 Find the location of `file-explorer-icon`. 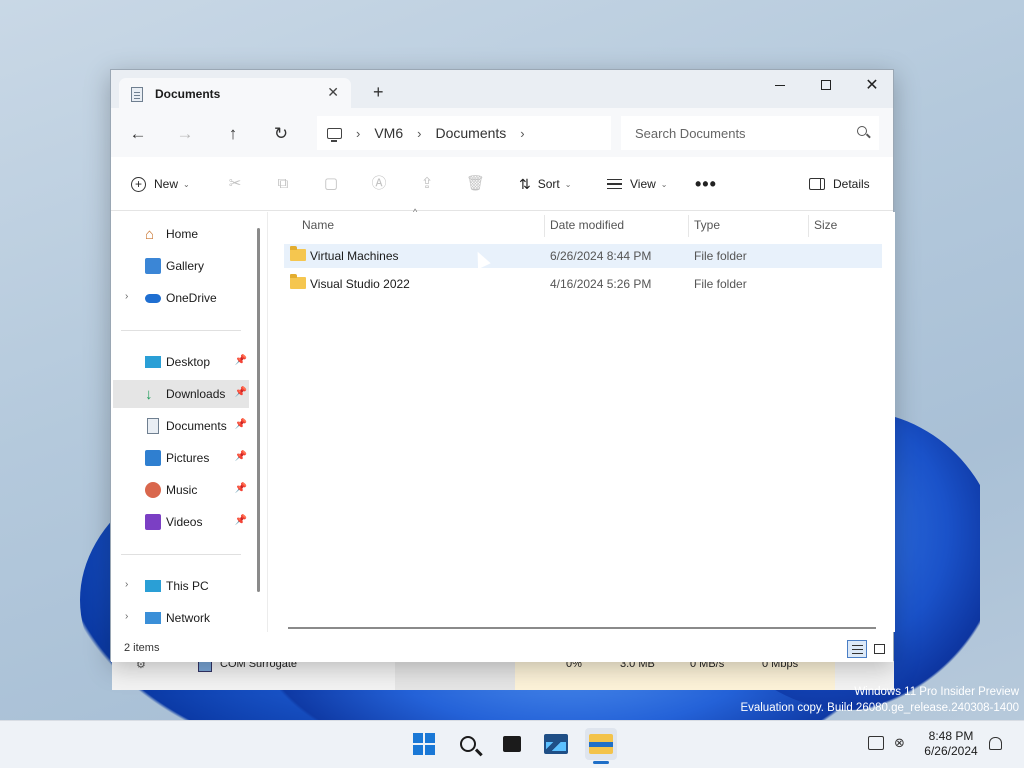

file-explorer-icon is located at coordinates (601, 744).